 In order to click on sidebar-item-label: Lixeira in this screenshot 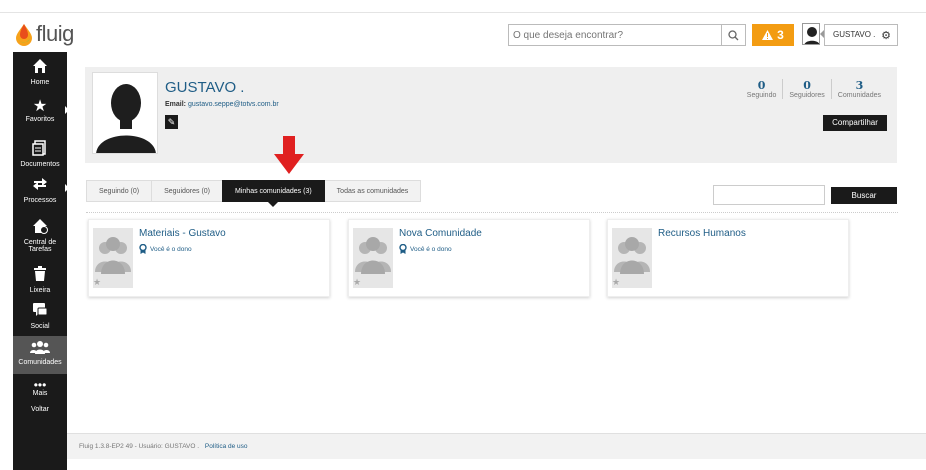, I will do `click(40, 290)`.